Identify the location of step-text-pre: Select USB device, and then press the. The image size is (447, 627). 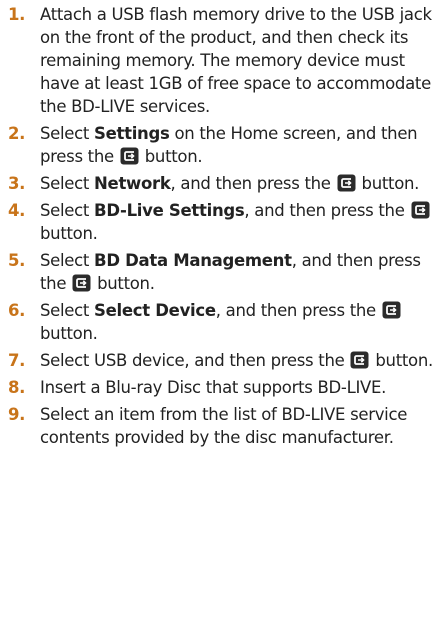
(195, 360).